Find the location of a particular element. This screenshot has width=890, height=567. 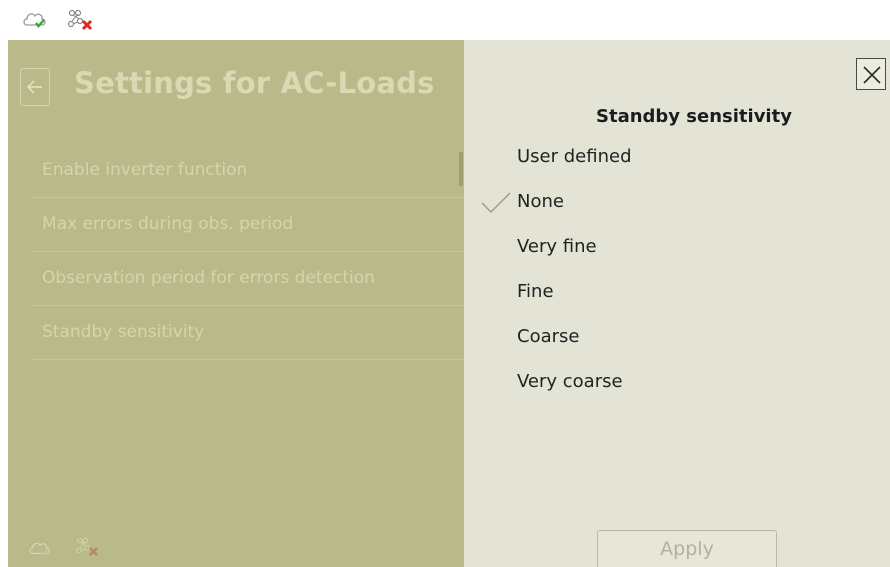

settings-item-label: Observation period for errors detection is located at coordinates (208, 278).